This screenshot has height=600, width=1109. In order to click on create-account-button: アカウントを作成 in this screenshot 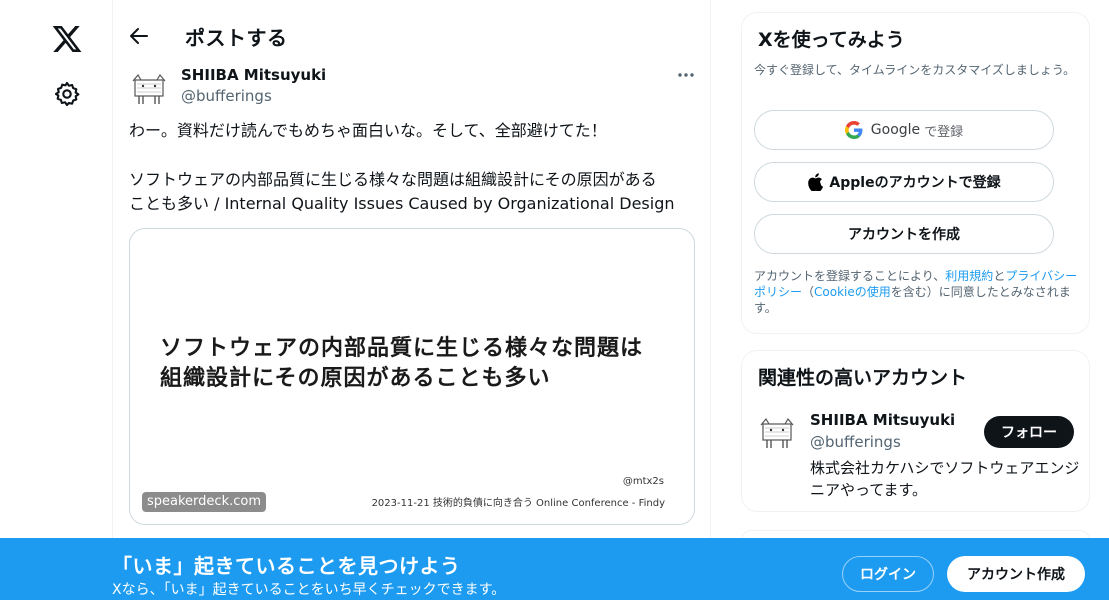, I will do `click(904, 234)`.